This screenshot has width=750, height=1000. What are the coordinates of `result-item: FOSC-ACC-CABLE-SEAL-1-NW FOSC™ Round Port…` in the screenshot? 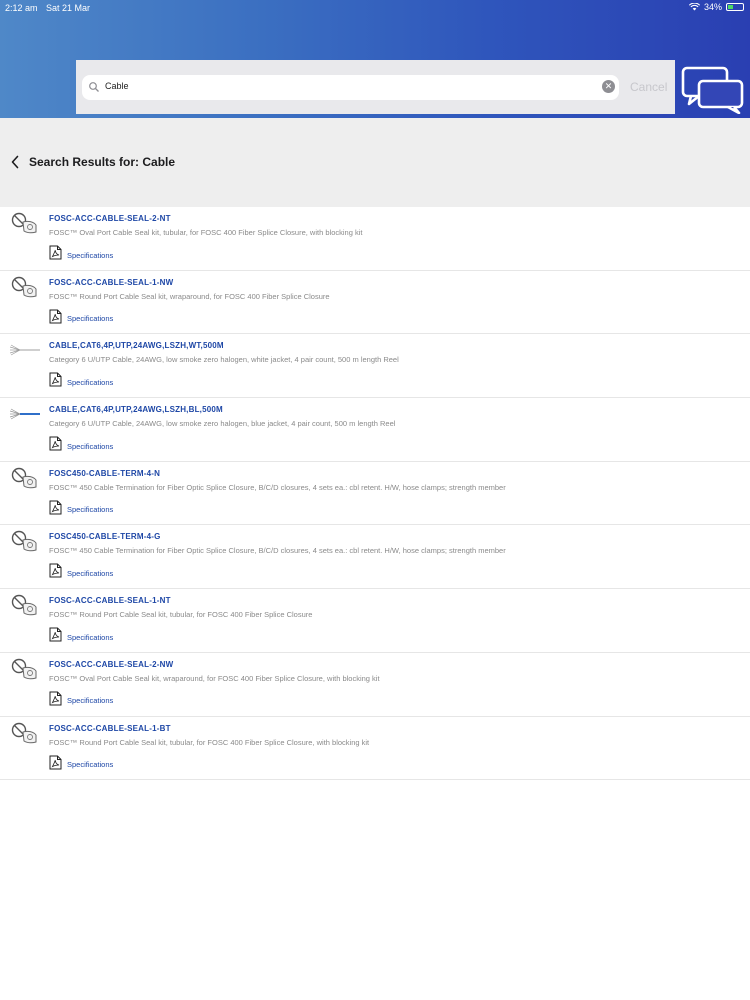 It's located at (375, 303).